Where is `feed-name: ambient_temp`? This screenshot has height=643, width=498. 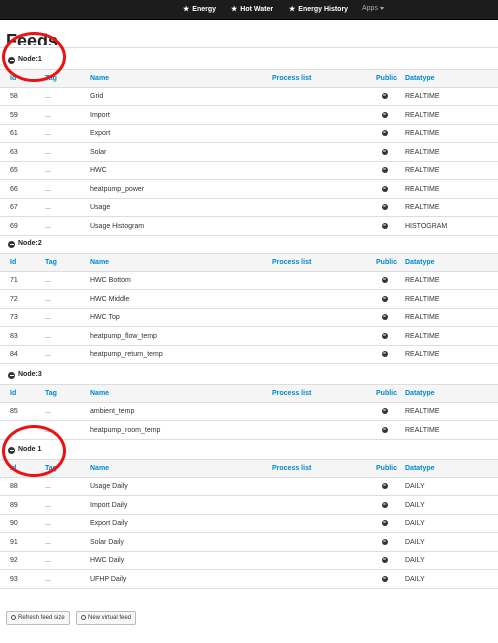 feed-name: ambient_temp is located at coordinates (112, 411).